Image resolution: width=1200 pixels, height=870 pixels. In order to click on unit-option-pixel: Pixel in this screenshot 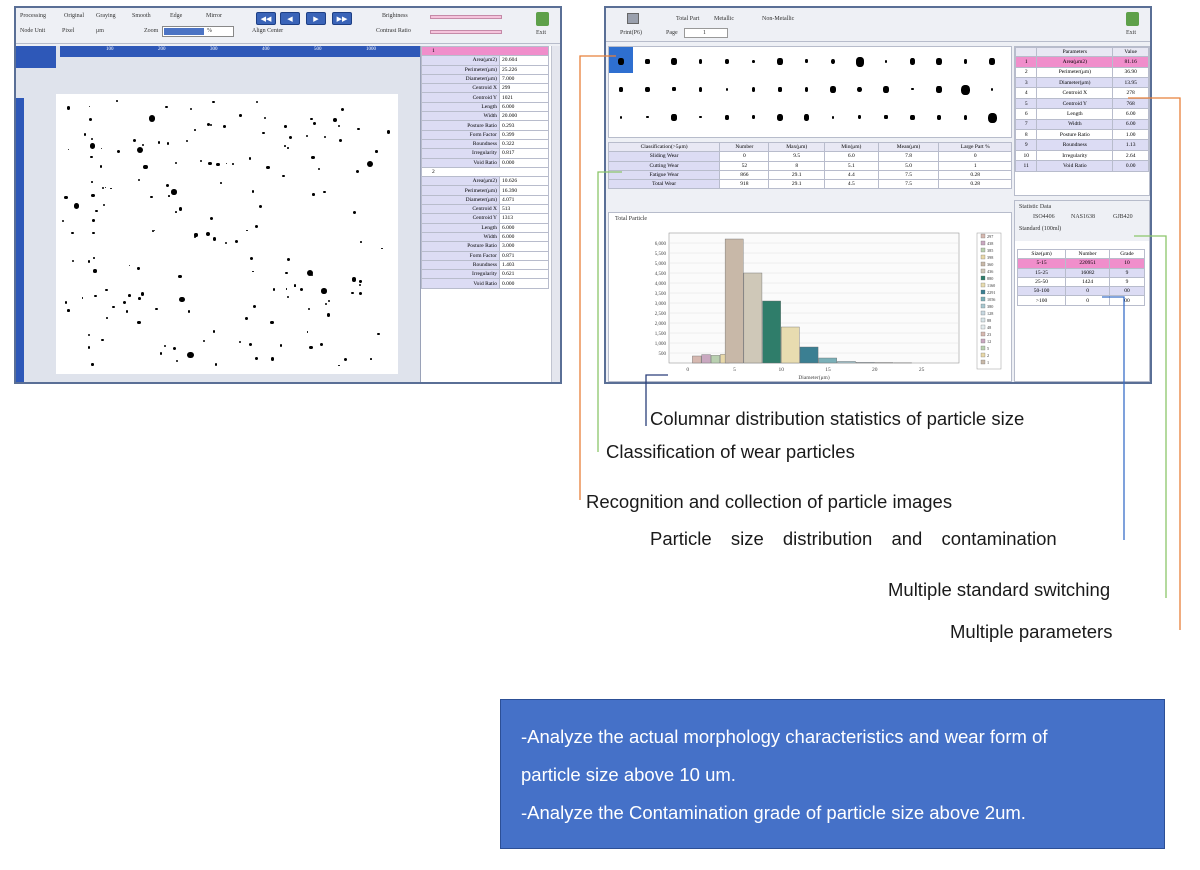, I will do `click(68, 31)`.